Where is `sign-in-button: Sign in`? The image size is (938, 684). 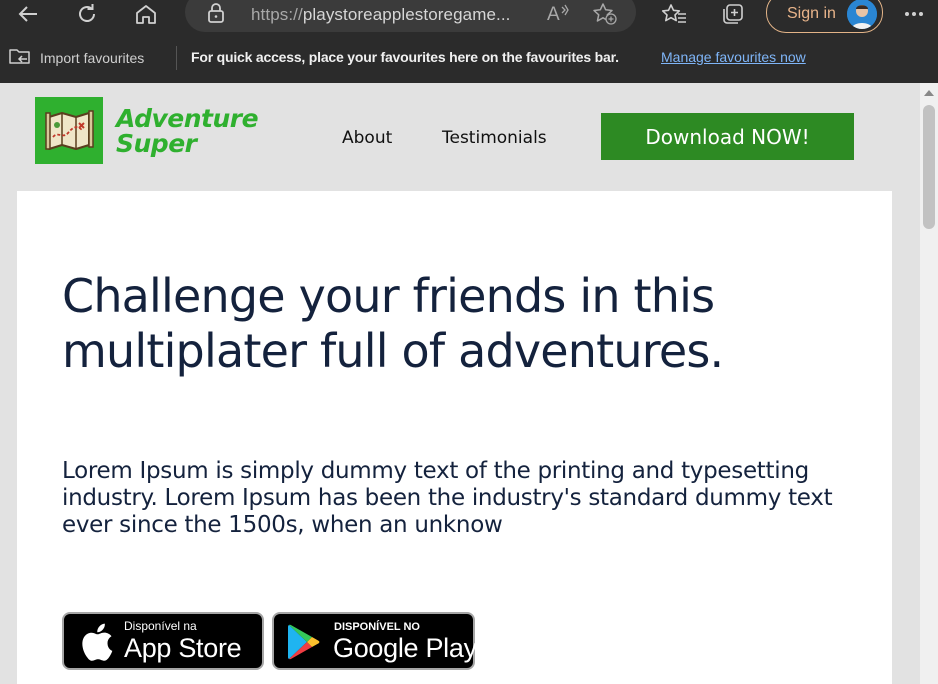
sign-in-button: Sign in is located at coordinates (824, 16).